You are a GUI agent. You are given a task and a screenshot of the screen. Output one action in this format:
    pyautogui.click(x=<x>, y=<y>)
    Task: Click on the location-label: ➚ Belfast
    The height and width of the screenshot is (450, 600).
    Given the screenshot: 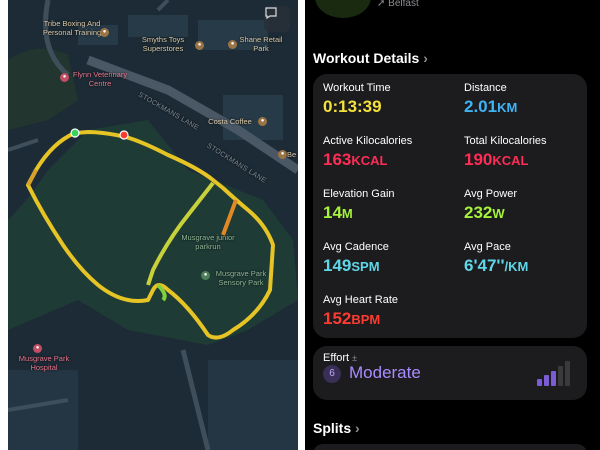 What is the action you would take?
    pyautogui.click(x=398, y=4)
    